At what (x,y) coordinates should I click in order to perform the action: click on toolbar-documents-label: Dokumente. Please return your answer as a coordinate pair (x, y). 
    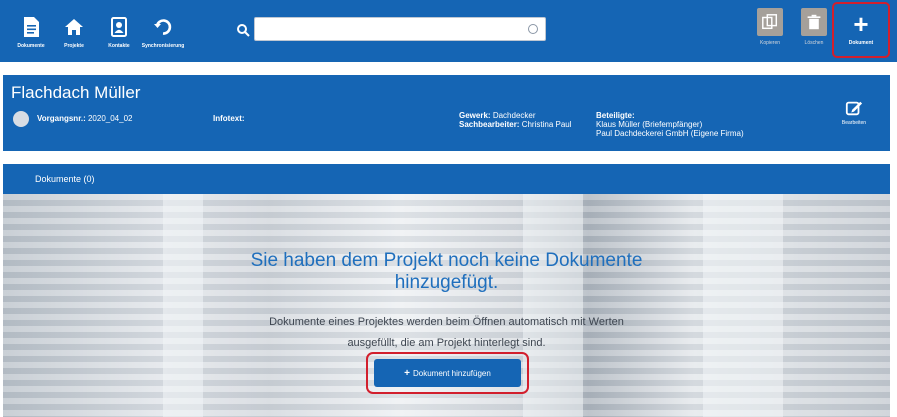
    Looking at the image, I should click on (31, 46).